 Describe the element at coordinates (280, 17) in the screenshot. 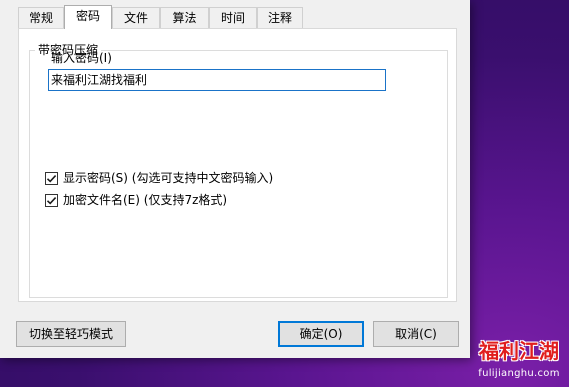

I see `tab-comment: 注释` at that location.